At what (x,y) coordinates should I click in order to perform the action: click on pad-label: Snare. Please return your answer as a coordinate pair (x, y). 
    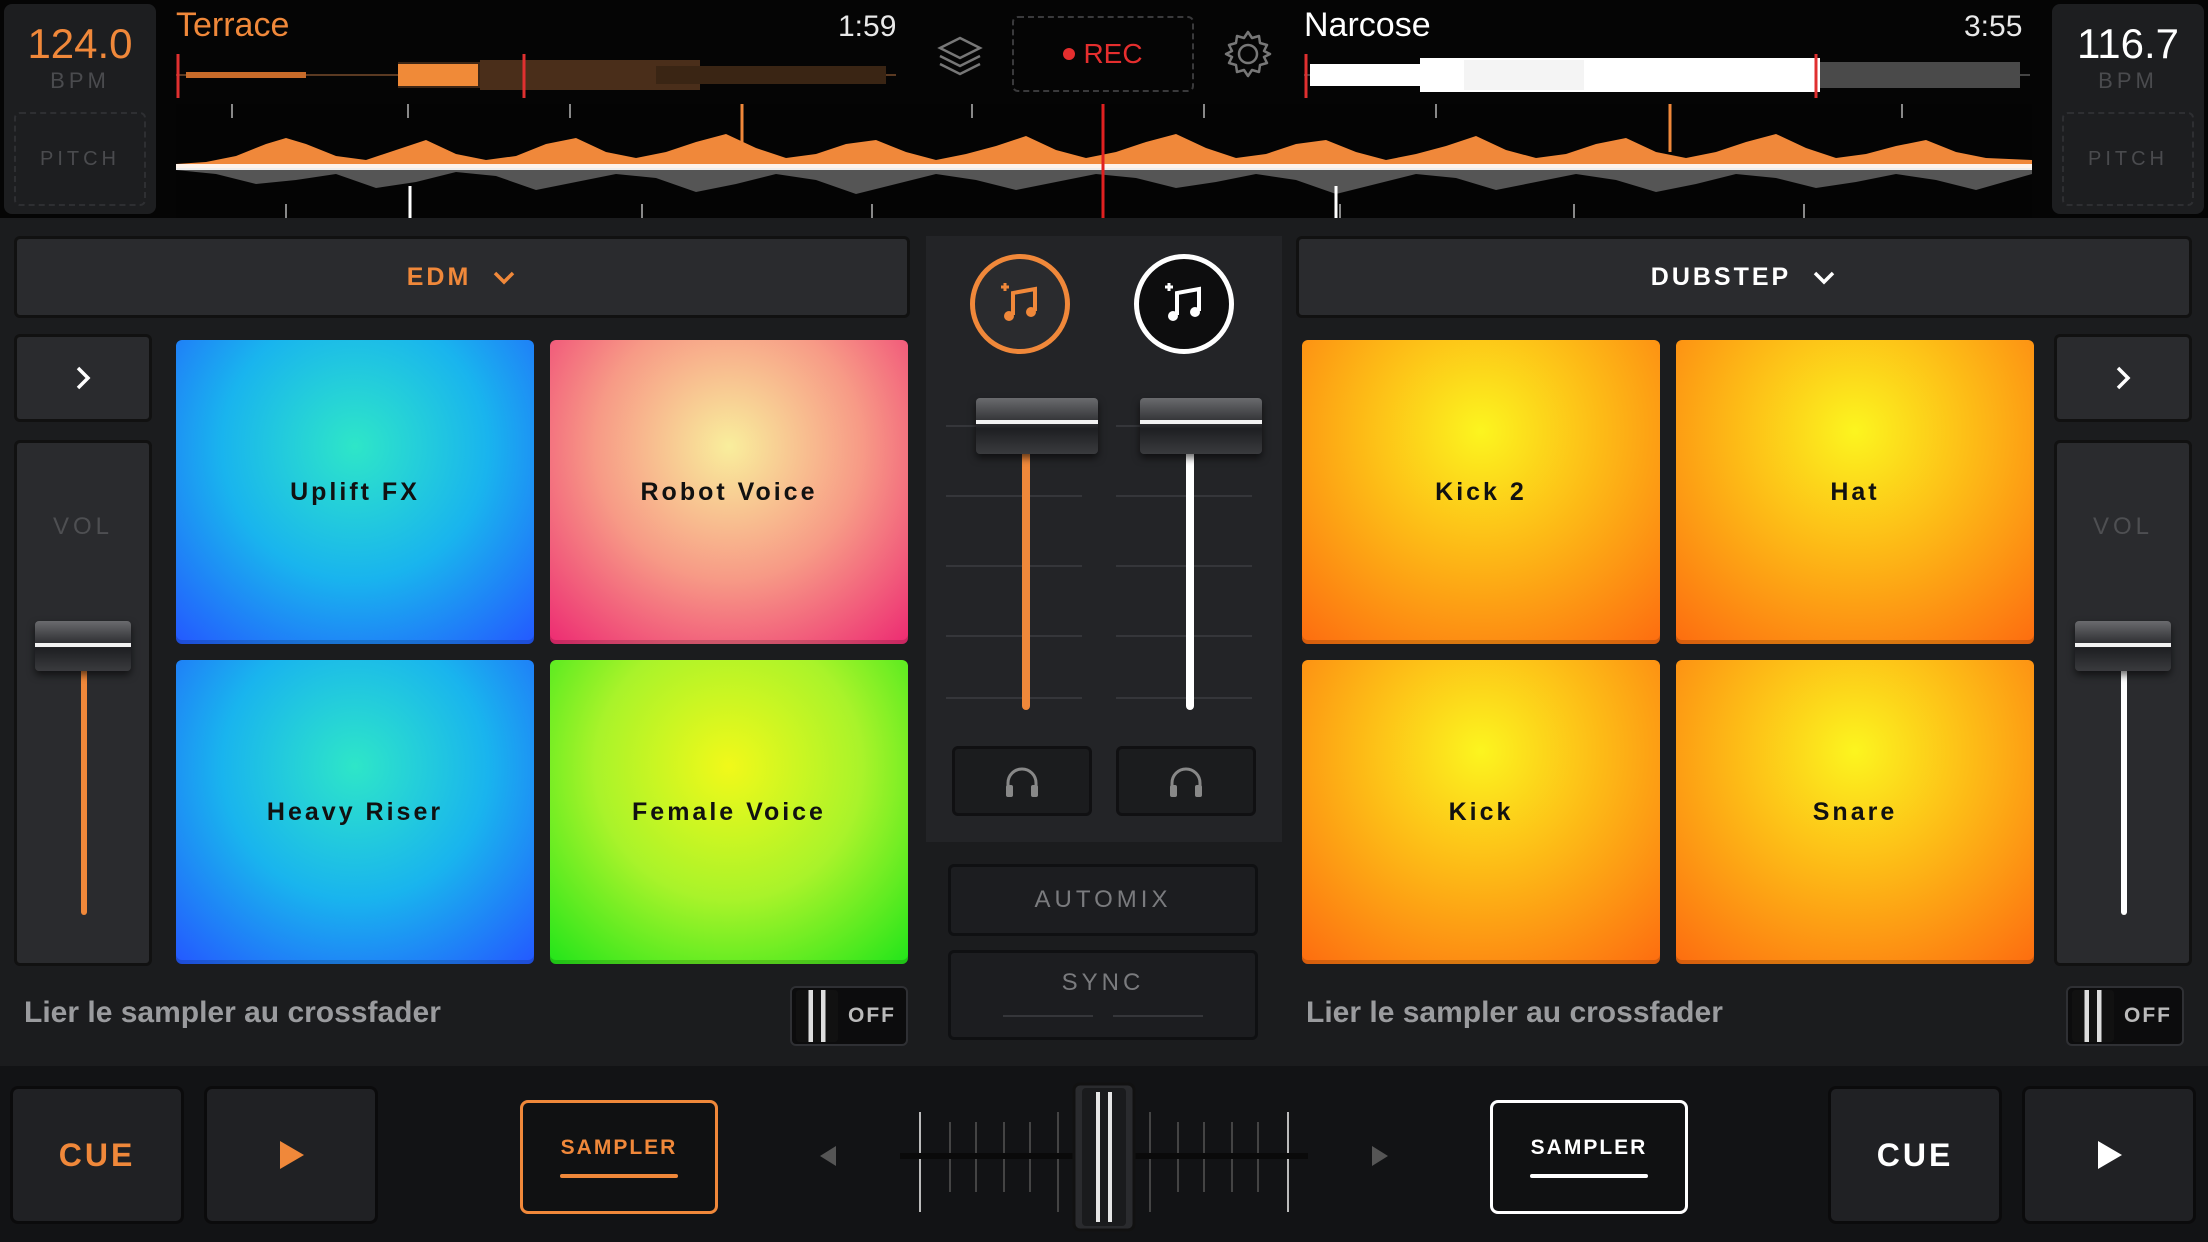
    Looking at the image, I should click on (1855, 811).